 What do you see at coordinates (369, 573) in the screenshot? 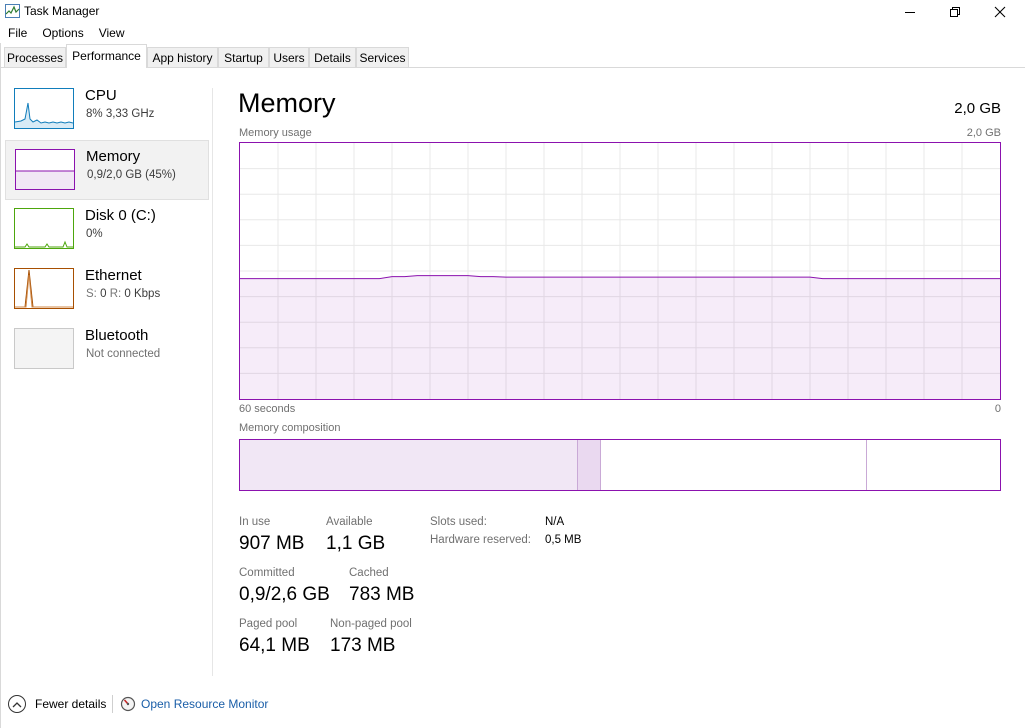
I see `stat-cached-label: Cached` at bounding box center [369, 573].